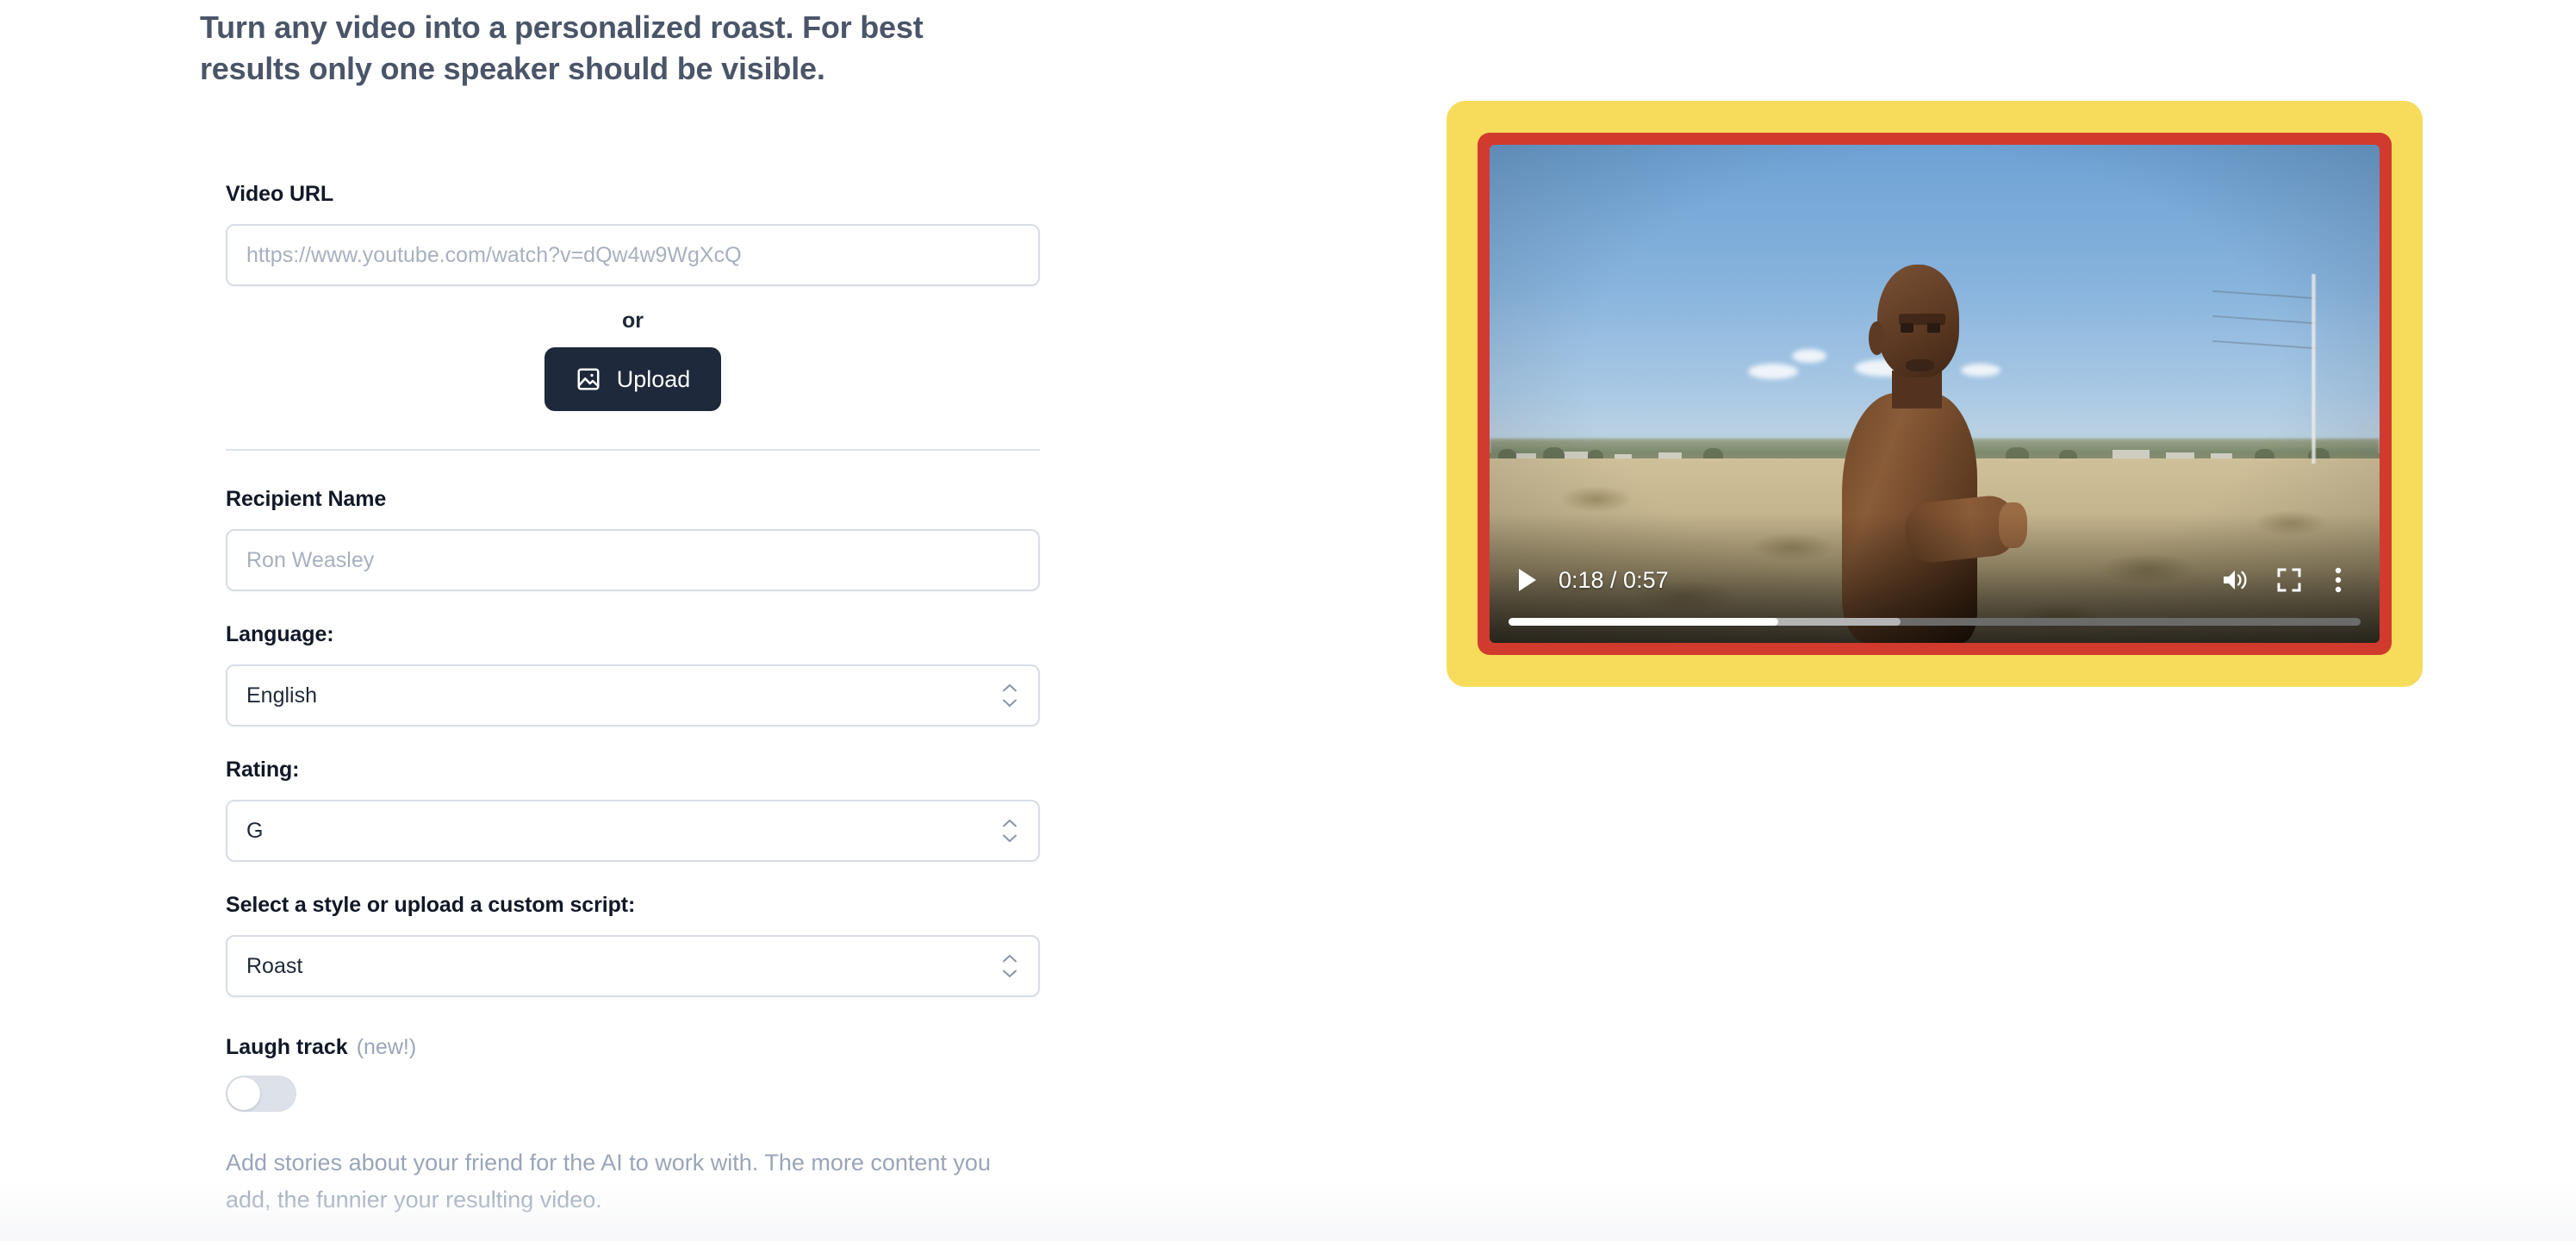 This screenshot has height=1241, width=2576. What do you see at coordinates (633, 560) in the screenshot?
I see `recipient-name-input` at bounding box center [633, 560].